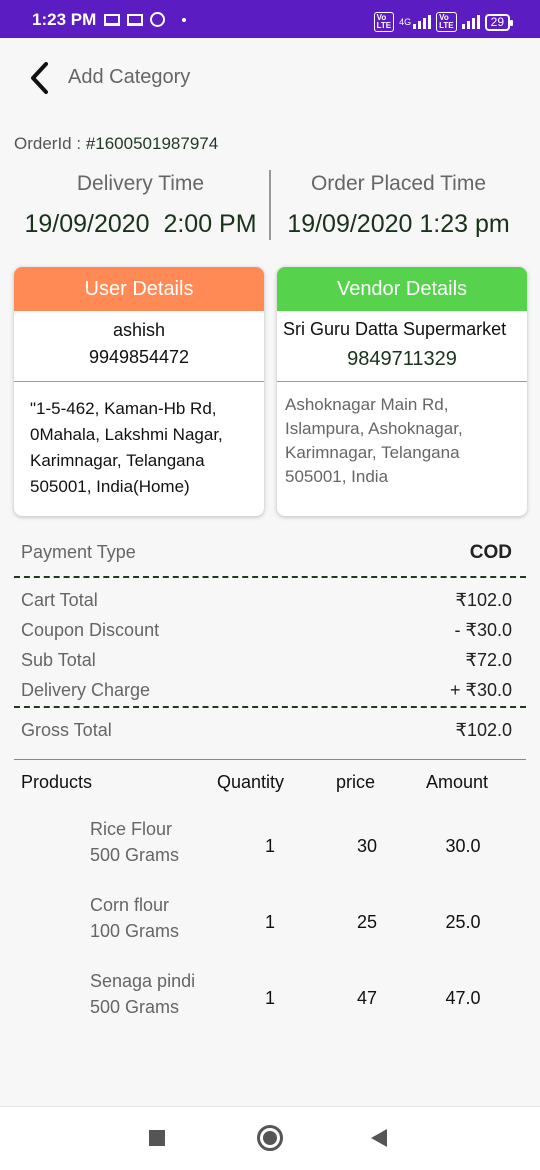  Describe the element at coordinates (66, 730) in the screenshot. I see `gross-total-label: Gross Total` at that location.